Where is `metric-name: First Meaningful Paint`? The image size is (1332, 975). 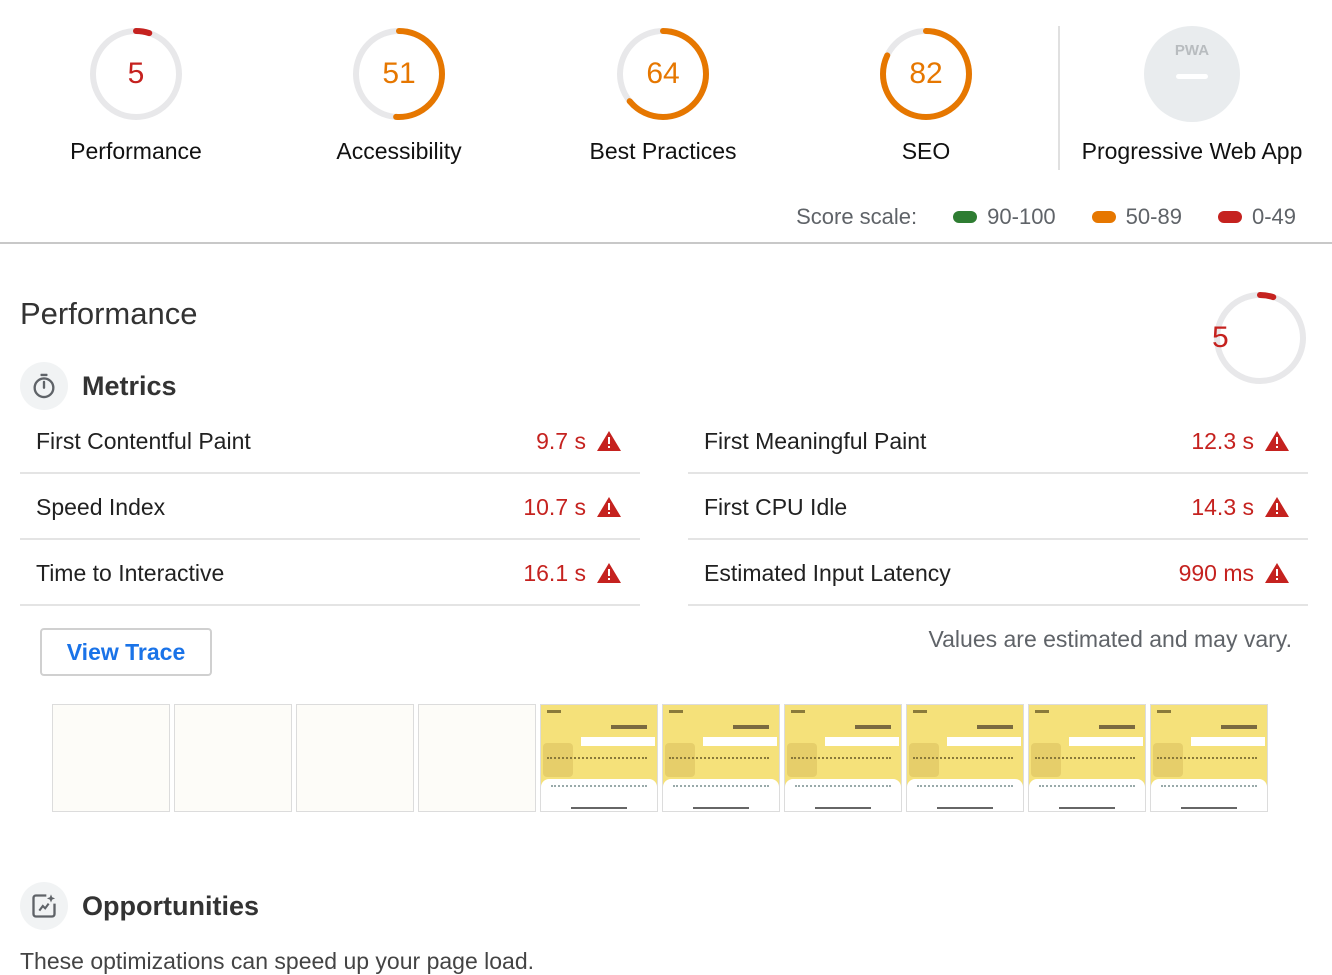 metric-name: First Meaningful Paint is located at coordinates (815, 441).